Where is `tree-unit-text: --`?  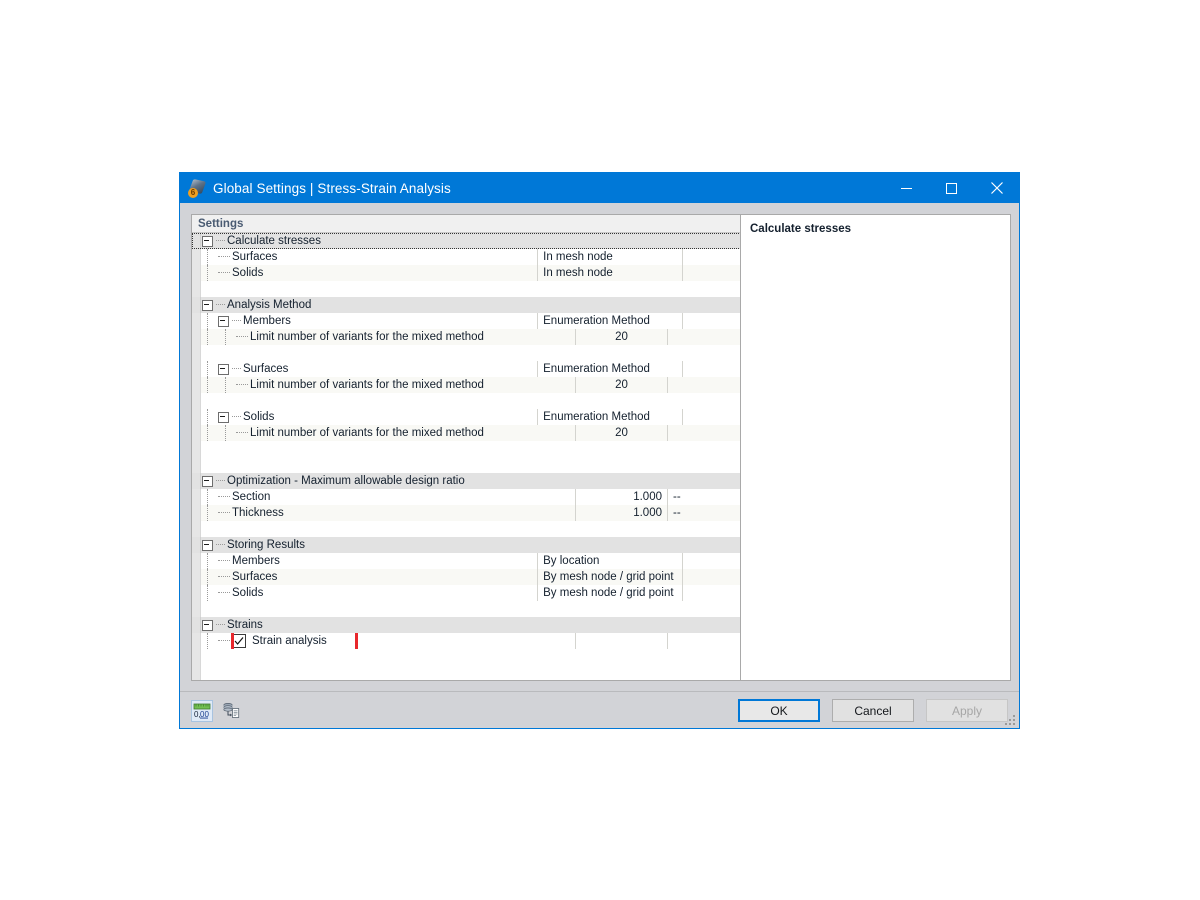 tree-unit-text: -- is located at coordinates (677, 497).